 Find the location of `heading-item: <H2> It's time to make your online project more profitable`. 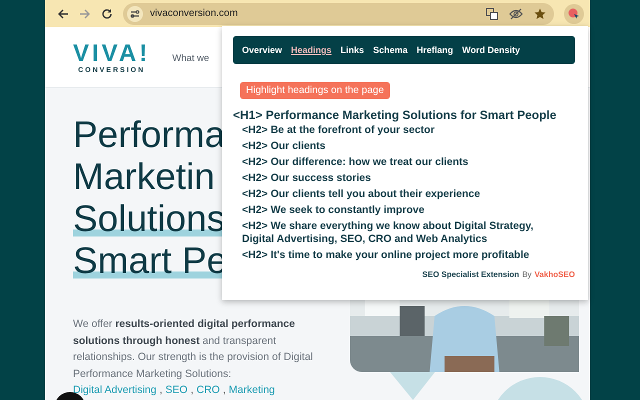

heading-item: <H2> It's time to make your online project more profitable is located at coordinates (385, 255).